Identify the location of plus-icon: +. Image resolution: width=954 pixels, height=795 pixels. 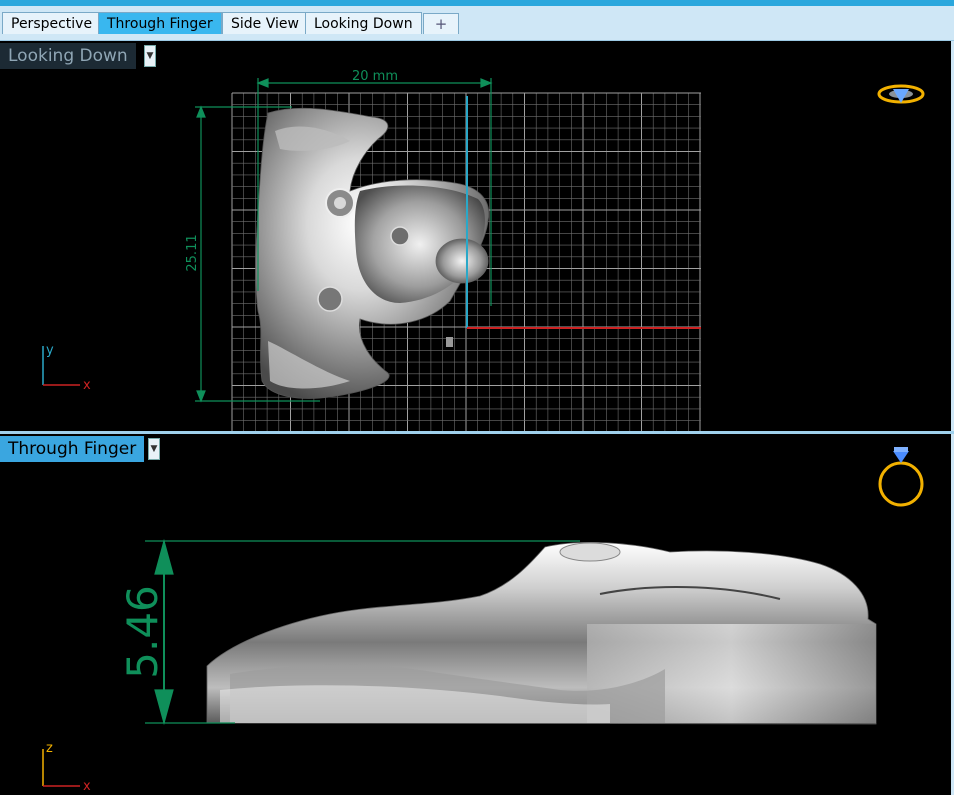
(441, 24).